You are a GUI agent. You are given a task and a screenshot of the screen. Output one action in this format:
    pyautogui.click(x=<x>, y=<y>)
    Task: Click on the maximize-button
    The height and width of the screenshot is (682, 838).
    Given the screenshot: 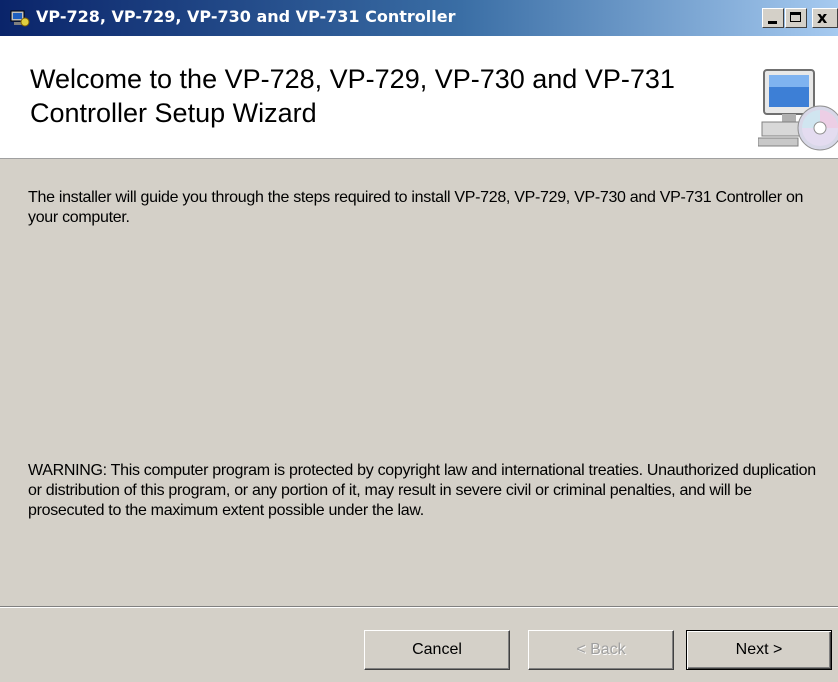 What is the action you would take?
    pyautogui.click(x=796, y=18)
    